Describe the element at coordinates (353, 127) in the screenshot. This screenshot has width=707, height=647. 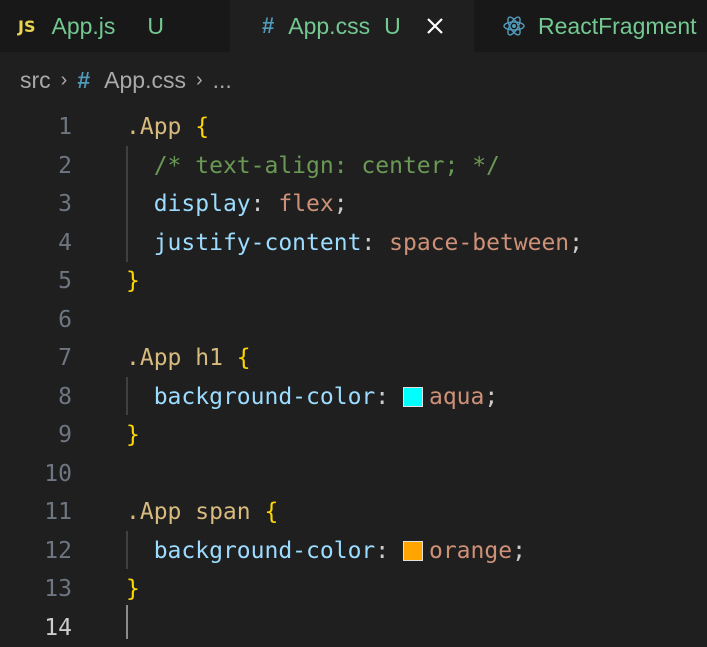
I see `code-line: 1 .App {` at that location.